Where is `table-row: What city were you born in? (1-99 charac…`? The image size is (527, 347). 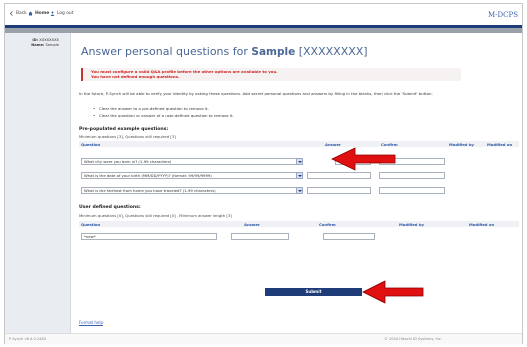 table-row: What city were you born in? (1-99 charac… is located at coordinates (299, 162).